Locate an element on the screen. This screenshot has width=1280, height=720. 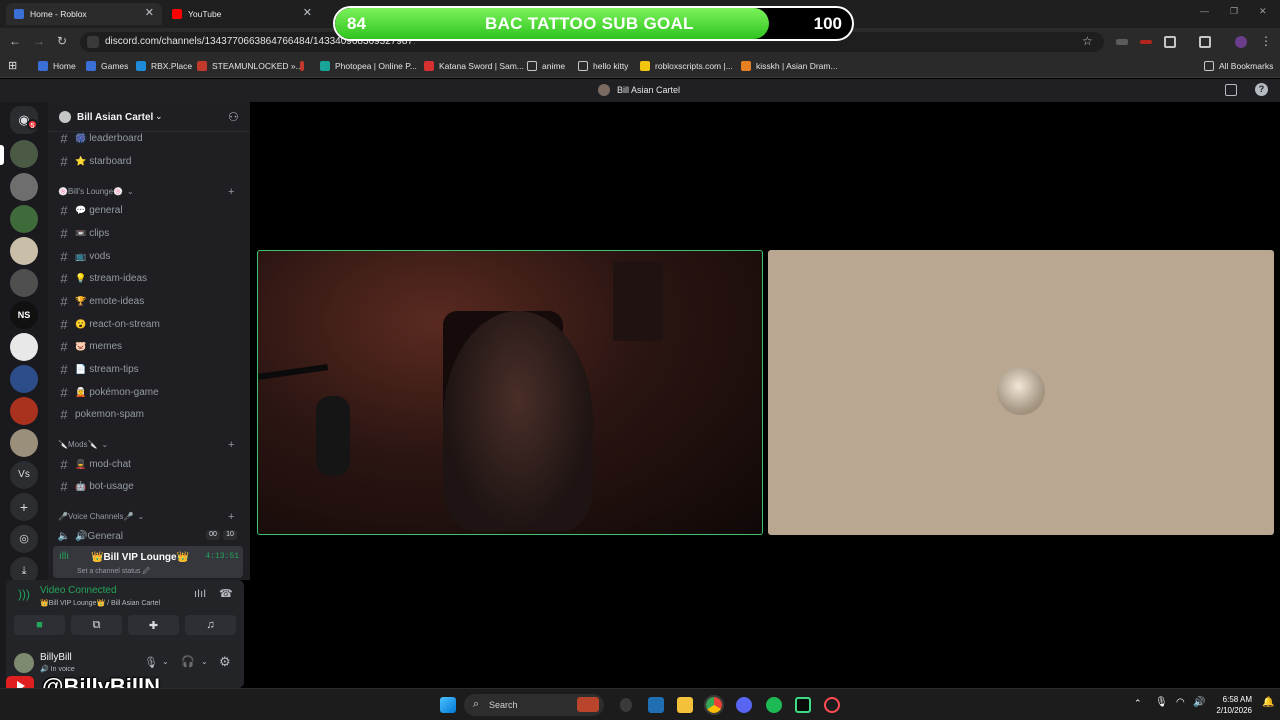
category-voice-channels: 🎤Voice Channels🎤 ⌄ + is located at coordinates (146, 517).